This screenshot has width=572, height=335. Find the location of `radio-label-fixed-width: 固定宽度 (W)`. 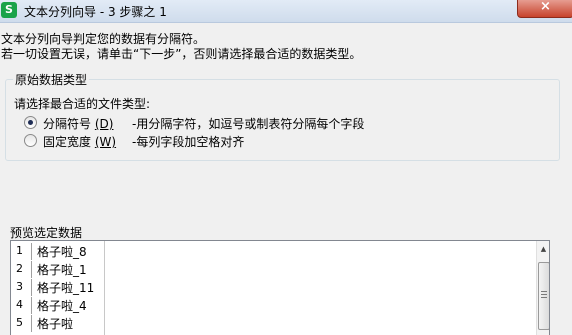

radio-label-fixed-width: 固定宽度 (W) is located at coordinates (79, 141).